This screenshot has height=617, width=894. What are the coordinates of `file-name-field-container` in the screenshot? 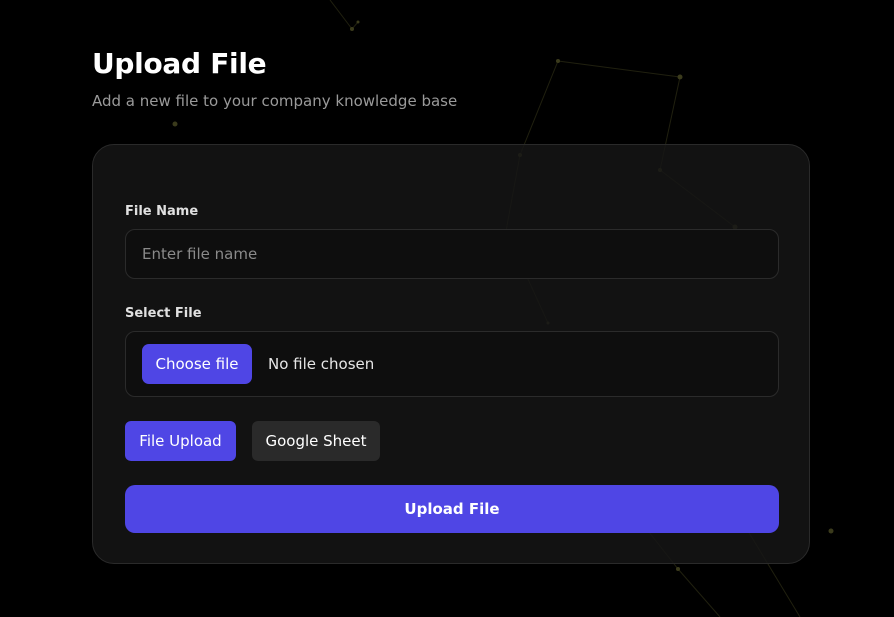 It's located at (452, 254).